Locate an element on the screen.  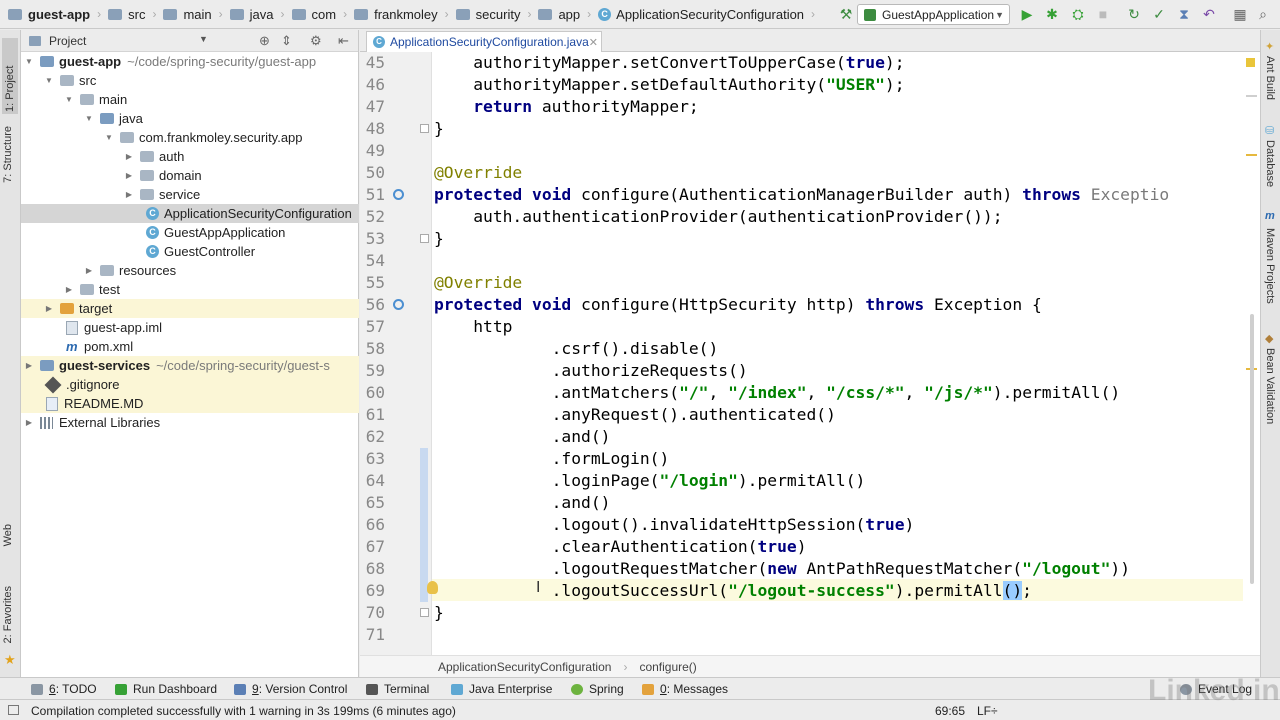
tree-item-resources: ▶ resources is located at coordinates (190, 270).